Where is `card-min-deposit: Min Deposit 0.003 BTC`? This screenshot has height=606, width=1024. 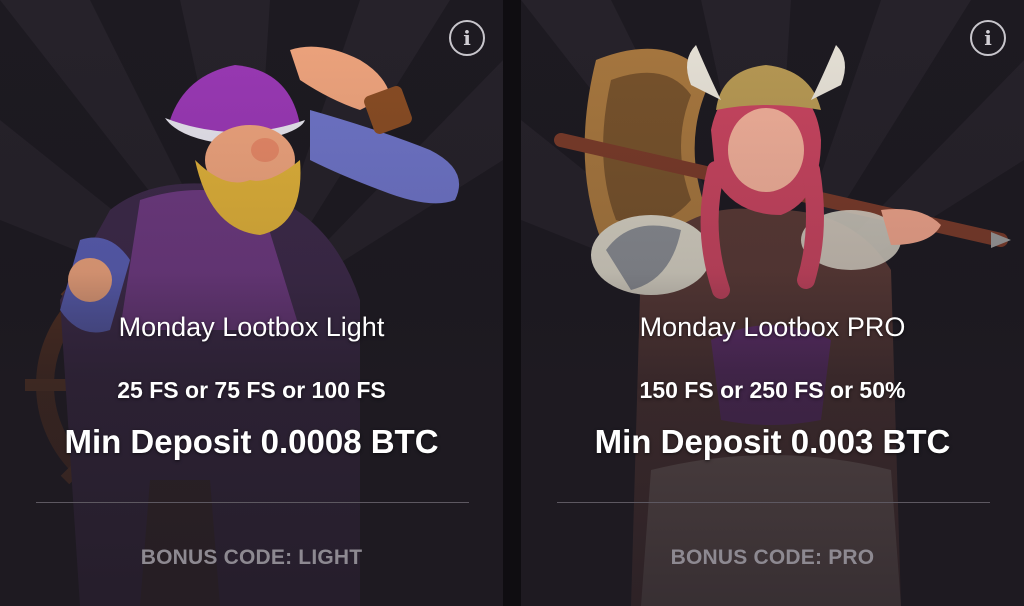
card-min-deposit: Min Deposit 0.003 BTC is located at coordinates (772, 441).